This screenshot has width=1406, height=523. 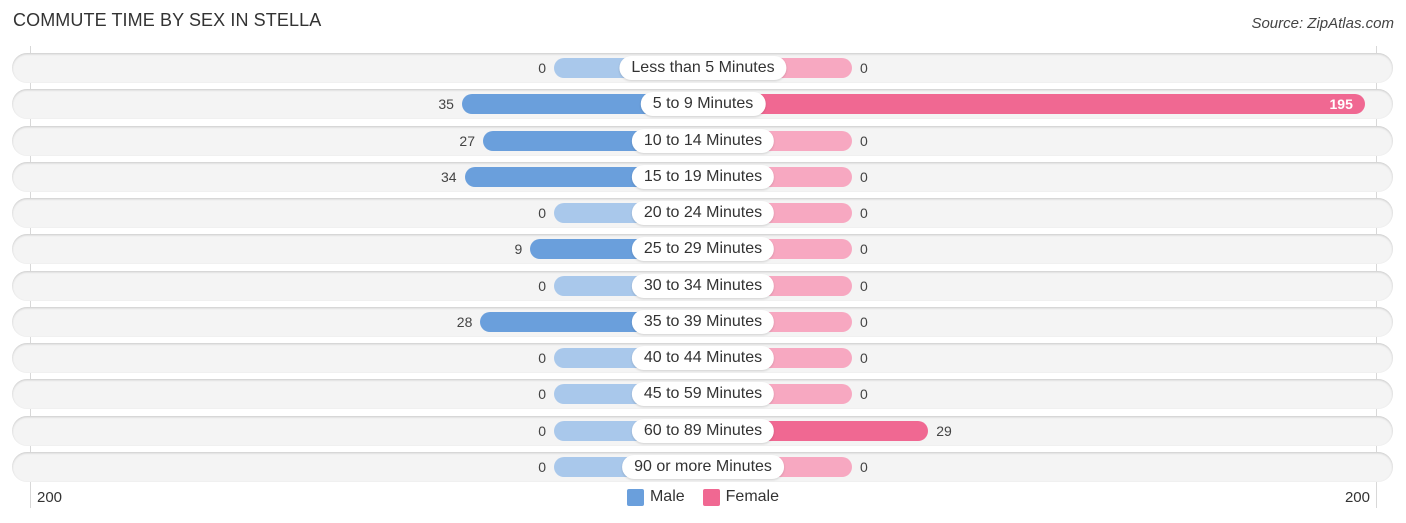 I want to click on category-label: 15 to 19 Minutes, so click(x=703, y=176).